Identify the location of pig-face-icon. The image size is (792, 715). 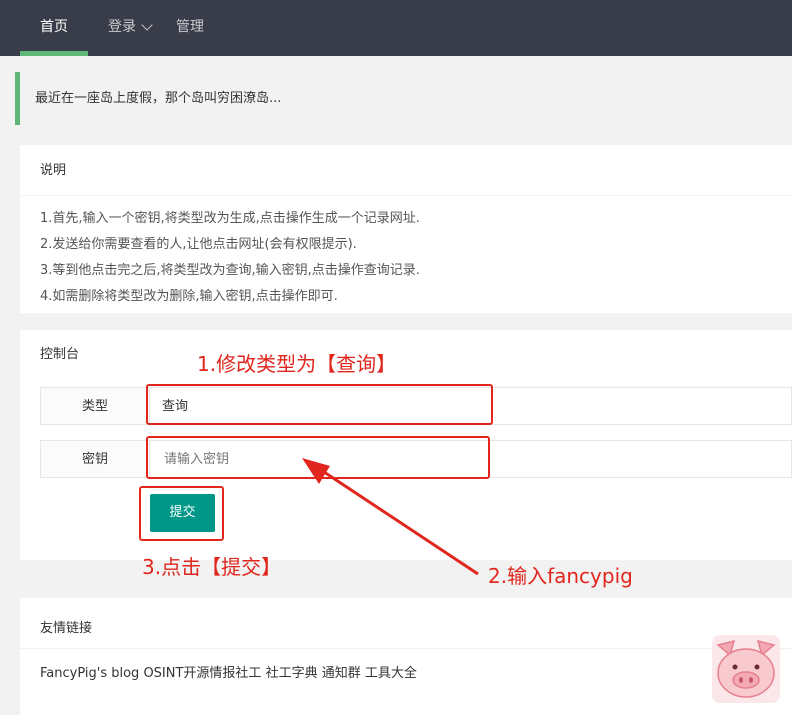
(746, 669).